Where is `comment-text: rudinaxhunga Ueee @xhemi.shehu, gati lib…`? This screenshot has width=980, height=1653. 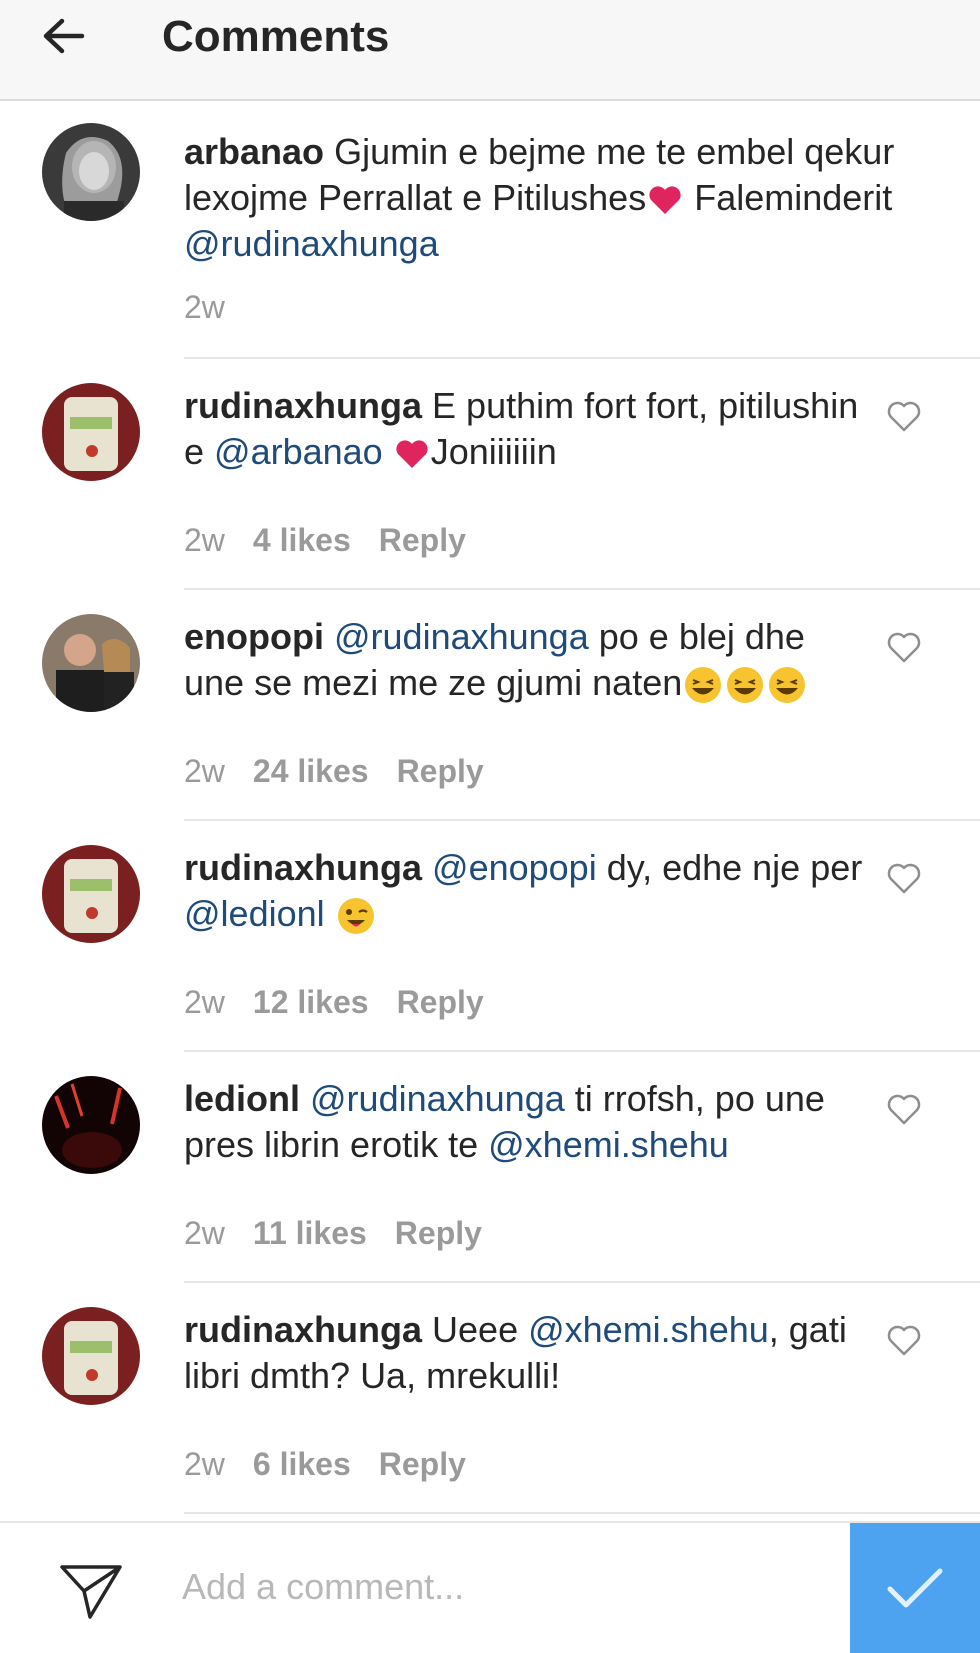 comment-text: rudinaxhunga Ueee @xhemi.shehu, gati lib… is located at coordinates (529, 1353).